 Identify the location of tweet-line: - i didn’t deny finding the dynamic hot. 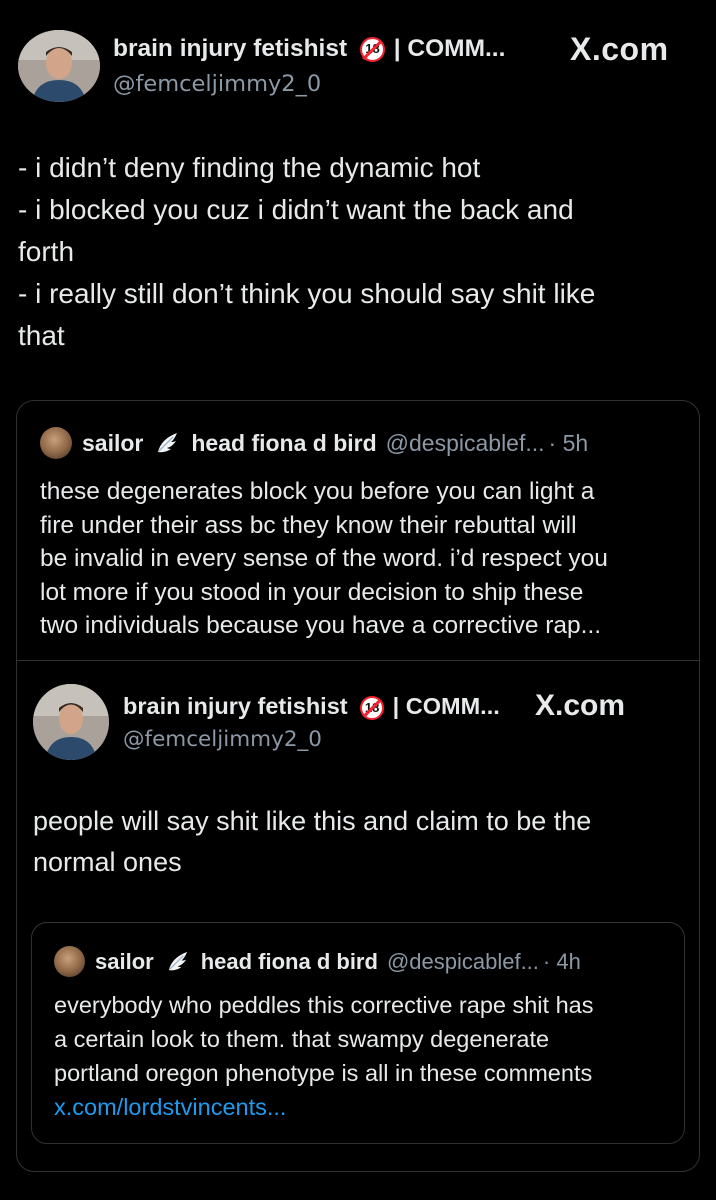
(249, 167).